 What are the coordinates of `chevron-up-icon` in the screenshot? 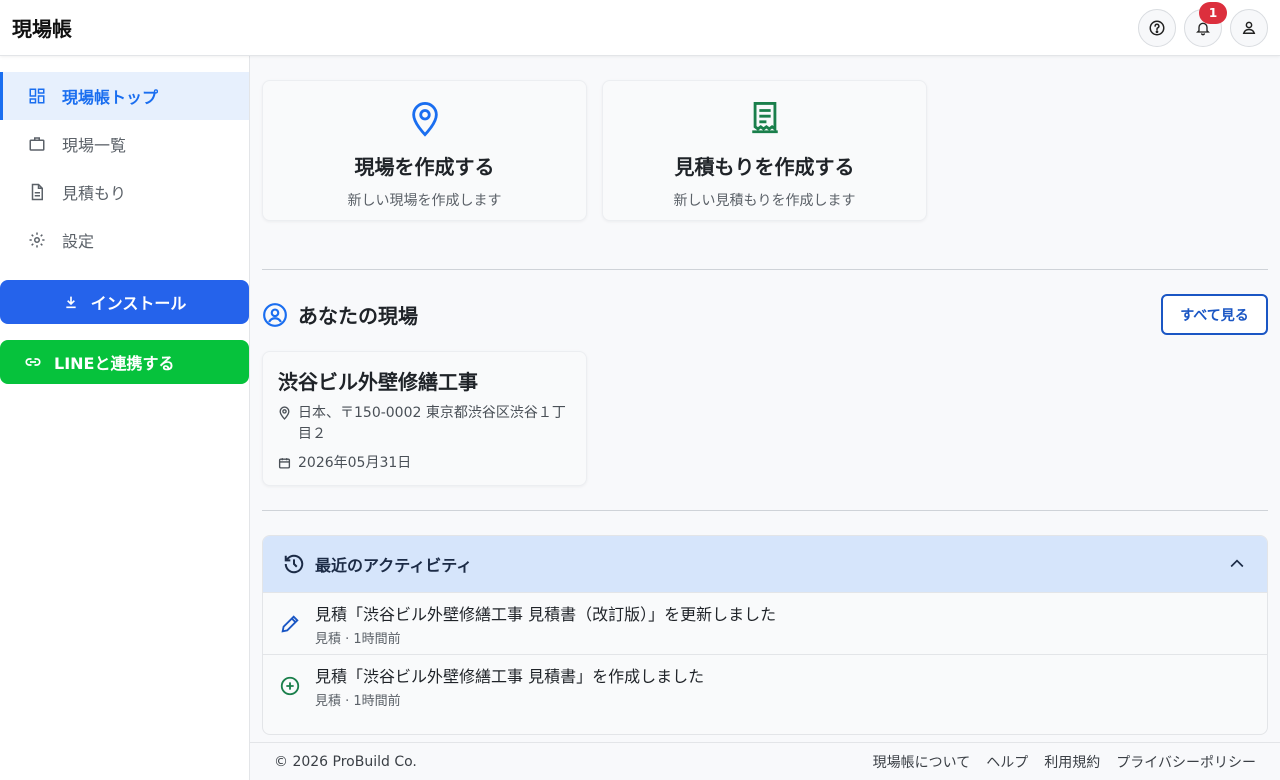 It's located at (1237, 564).